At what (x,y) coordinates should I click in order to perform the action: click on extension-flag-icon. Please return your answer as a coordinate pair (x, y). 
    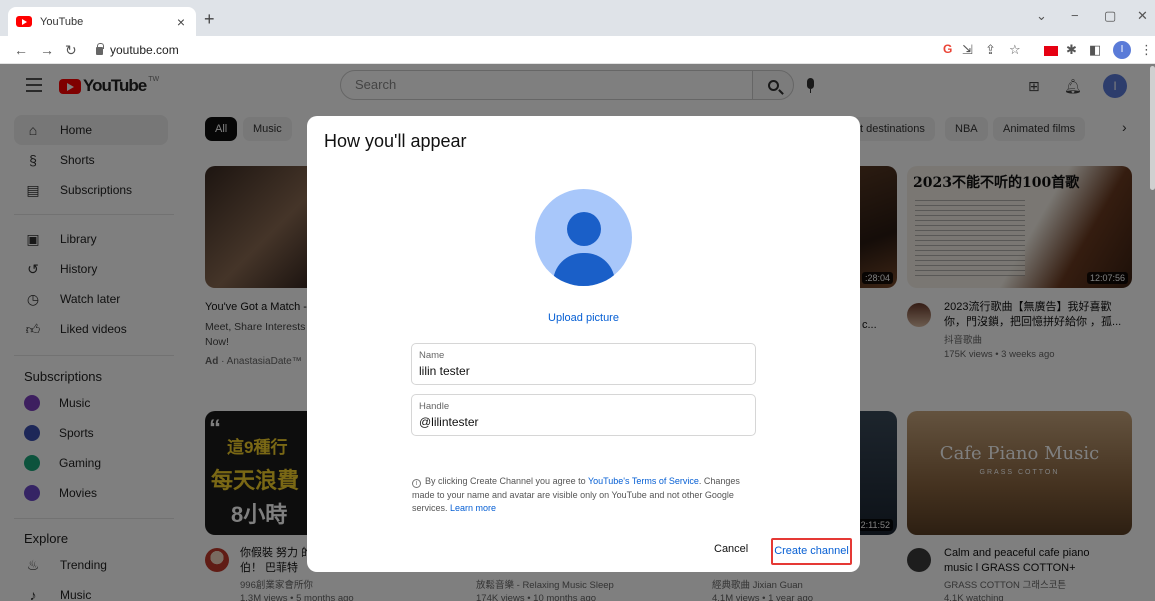
    Looking at the image, I should click on (1051, 51).